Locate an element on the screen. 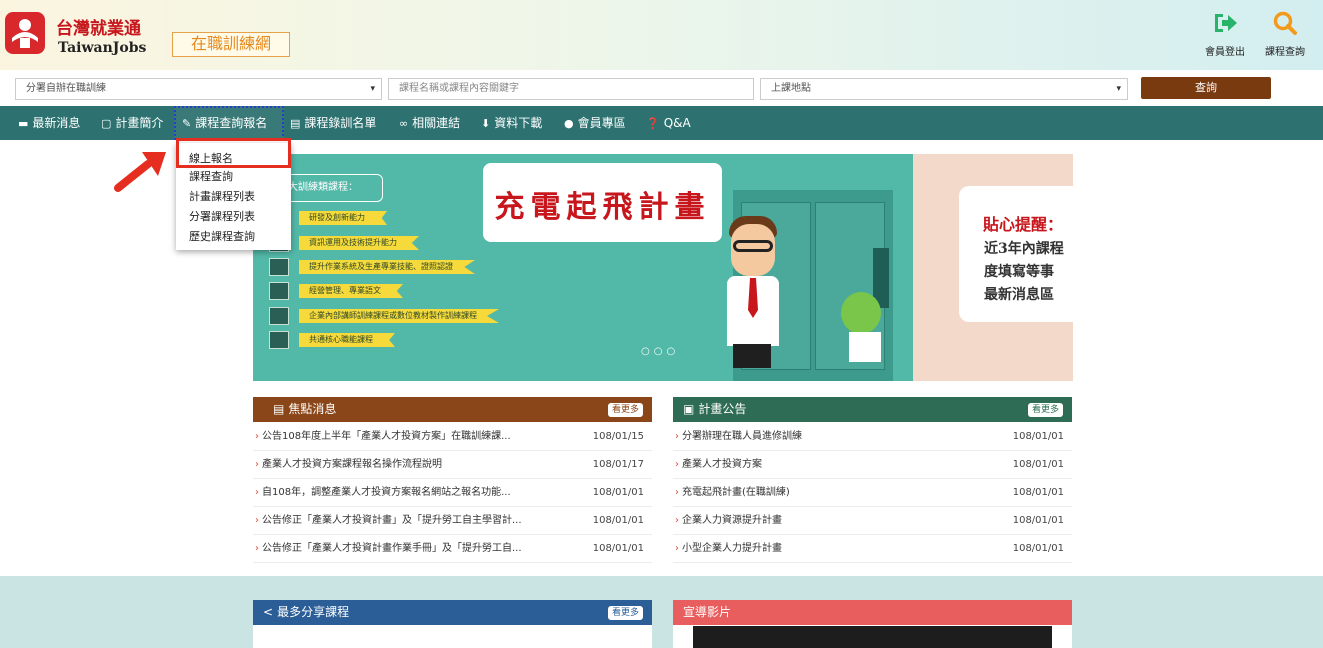 The height and width of the screenshot is (648, 1323). reminder-line: 度填寫等事 is located at coordinates (1019, 272).